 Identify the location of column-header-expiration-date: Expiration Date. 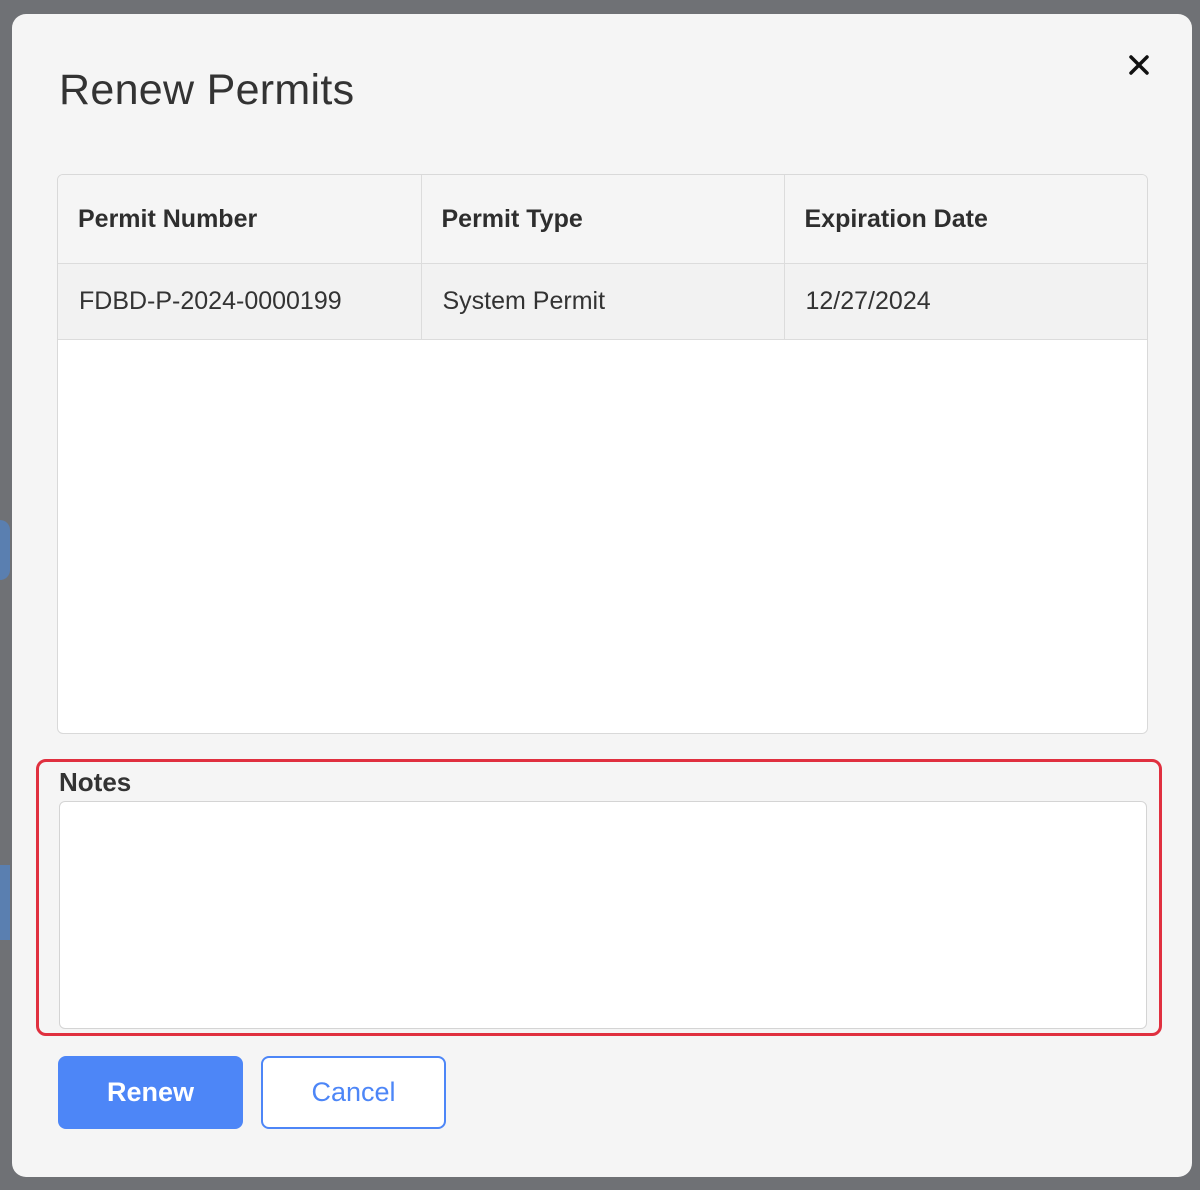
(965, 219).